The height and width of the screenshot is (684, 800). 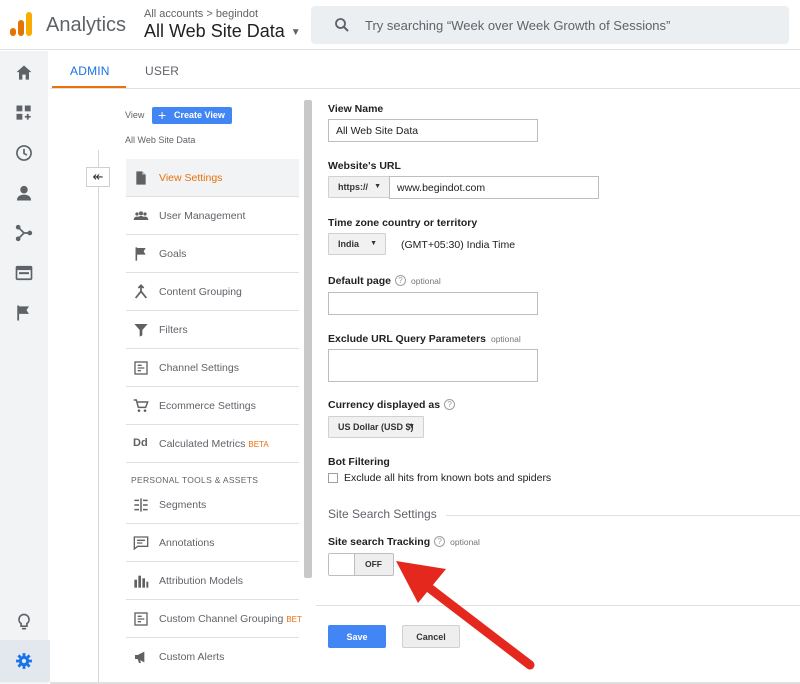 I want to click on toggle-state: OFF, so click(x=373, y=564).